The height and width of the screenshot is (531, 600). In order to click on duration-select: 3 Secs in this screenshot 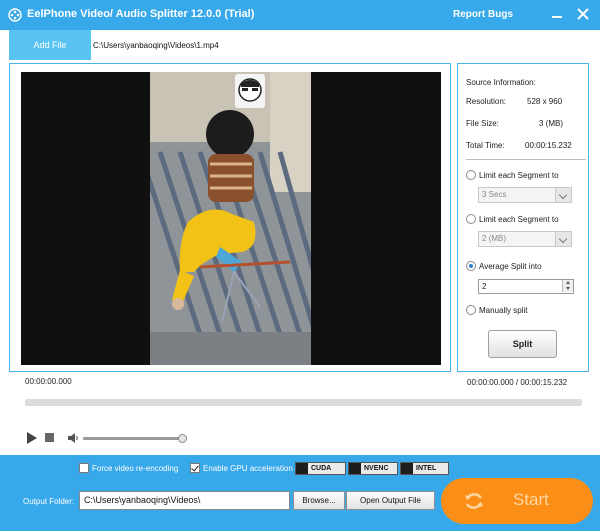, I will do `click(525, 195)`.